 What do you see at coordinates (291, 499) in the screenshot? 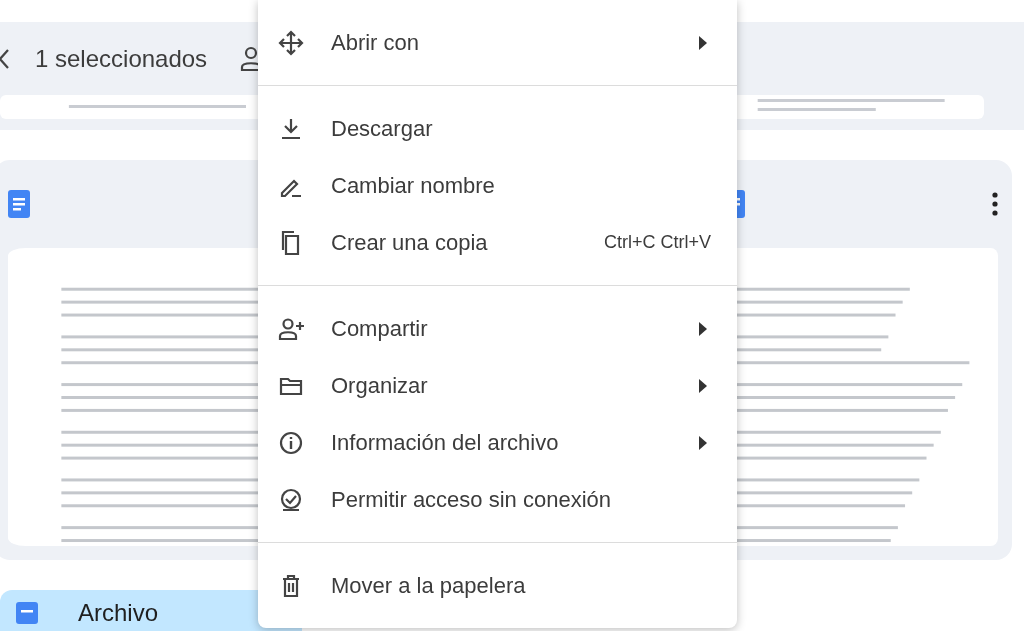
I see `offline-icon` at bounding box center [291, 499].